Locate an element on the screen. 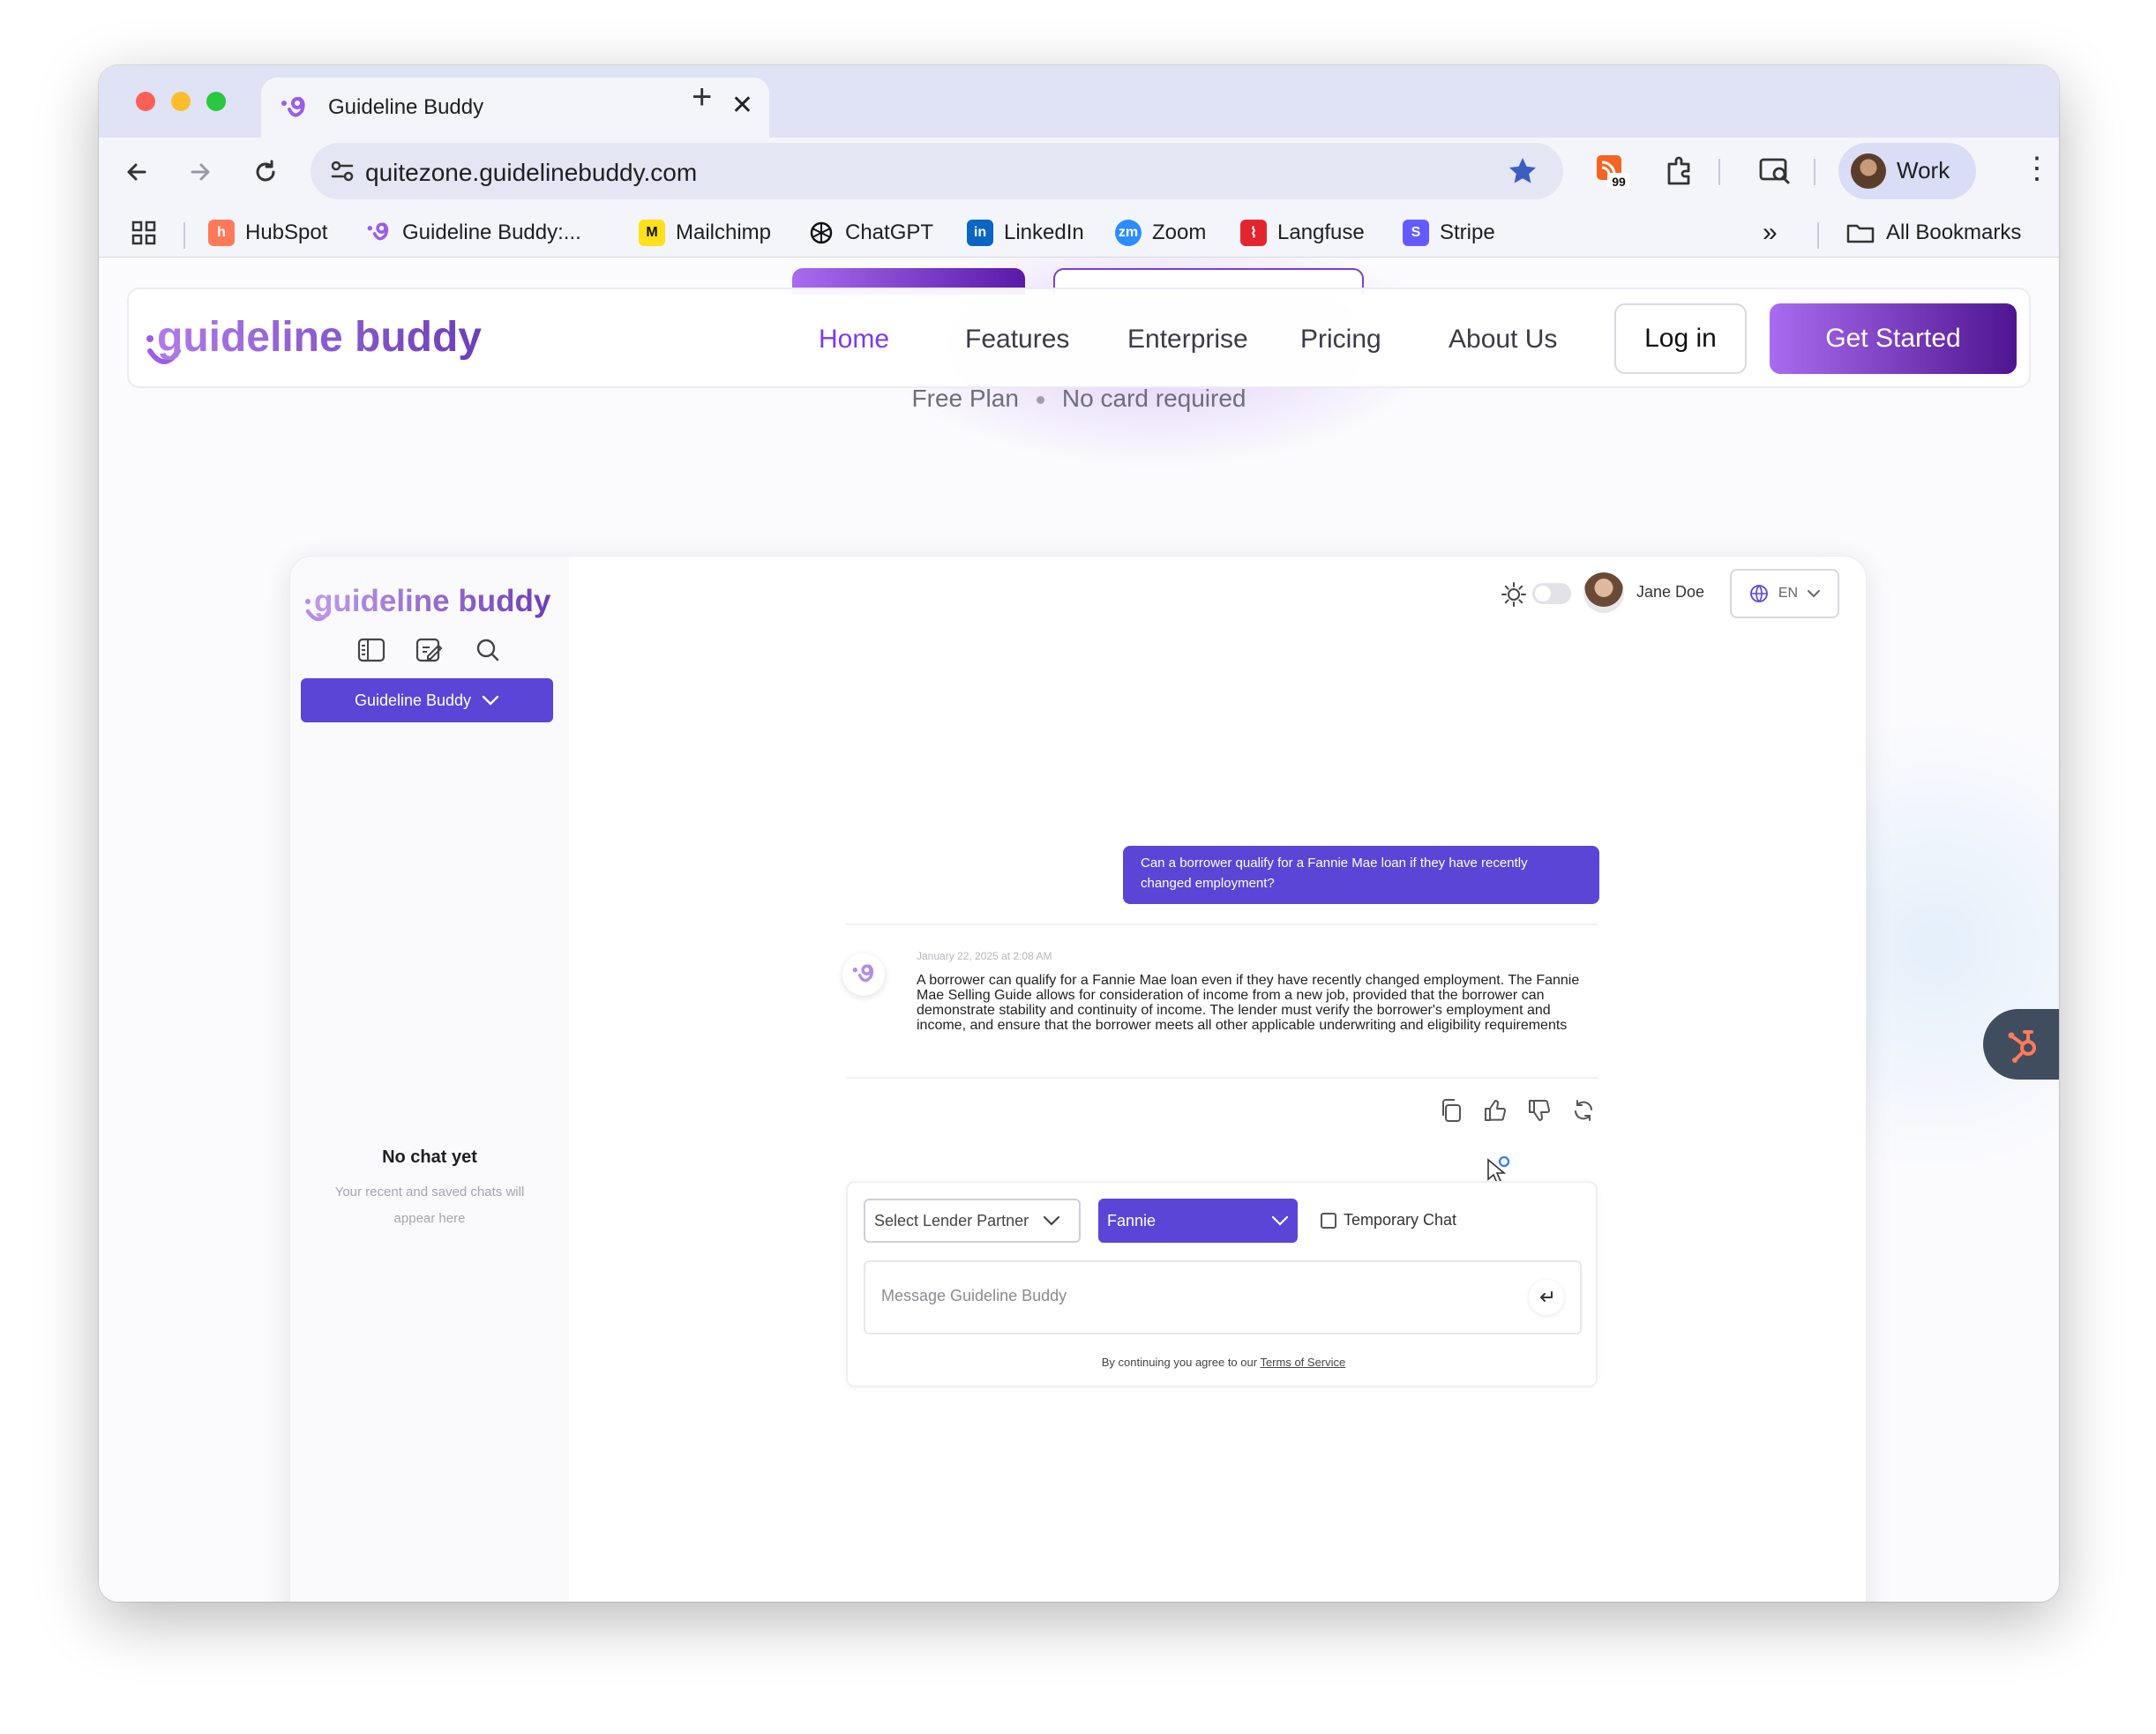 The width and height of the screenshot is (2156, 1734). svg-text: guideline buddy is located at coordinates (319, 337).